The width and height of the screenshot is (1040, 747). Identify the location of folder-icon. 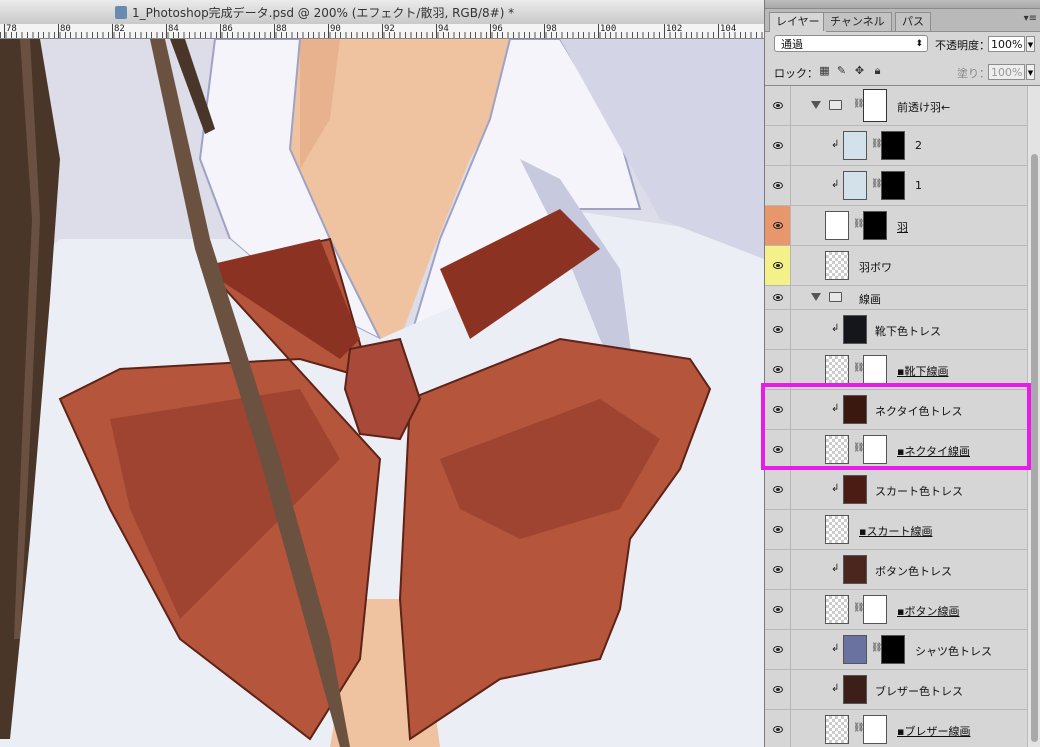
(835, 297).